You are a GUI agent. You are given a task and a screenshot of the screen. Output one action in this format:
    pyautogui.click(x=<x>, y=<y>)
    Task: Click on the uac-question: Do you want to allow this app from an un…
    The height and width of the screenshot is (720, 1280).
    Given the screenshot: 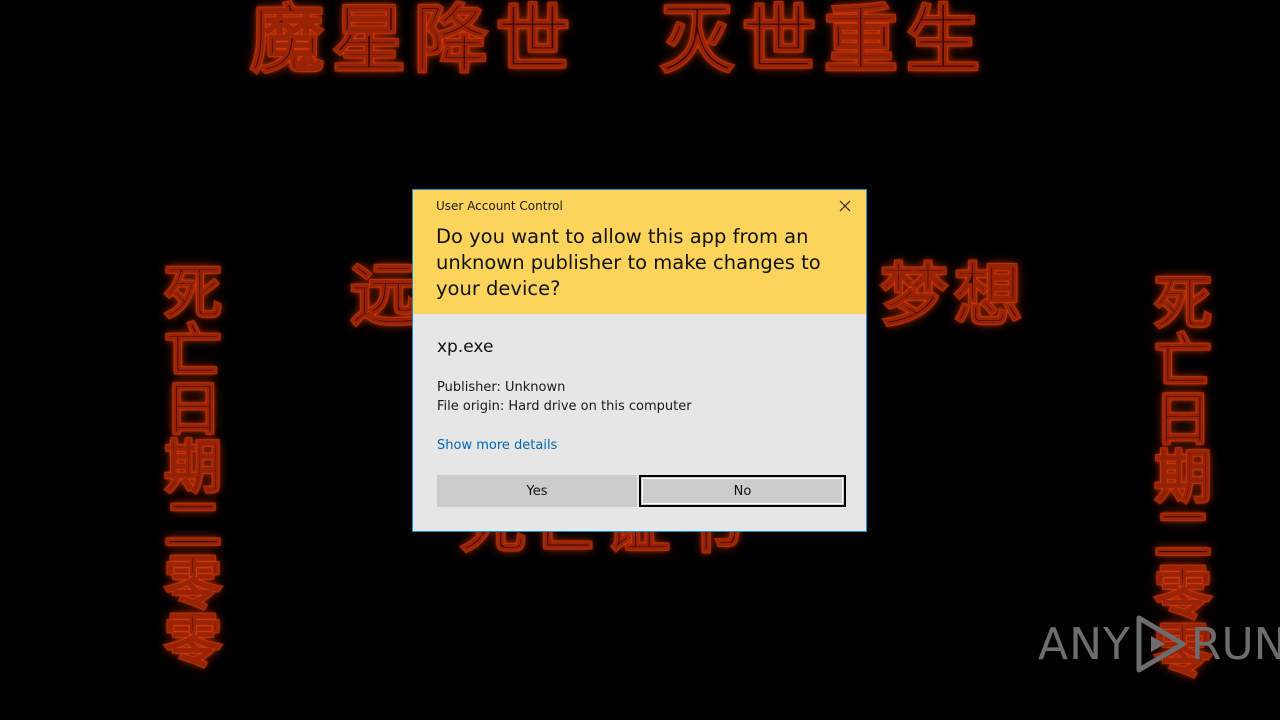 What is the action you would take?
    pyautogui.click(x=628, y=262)
    